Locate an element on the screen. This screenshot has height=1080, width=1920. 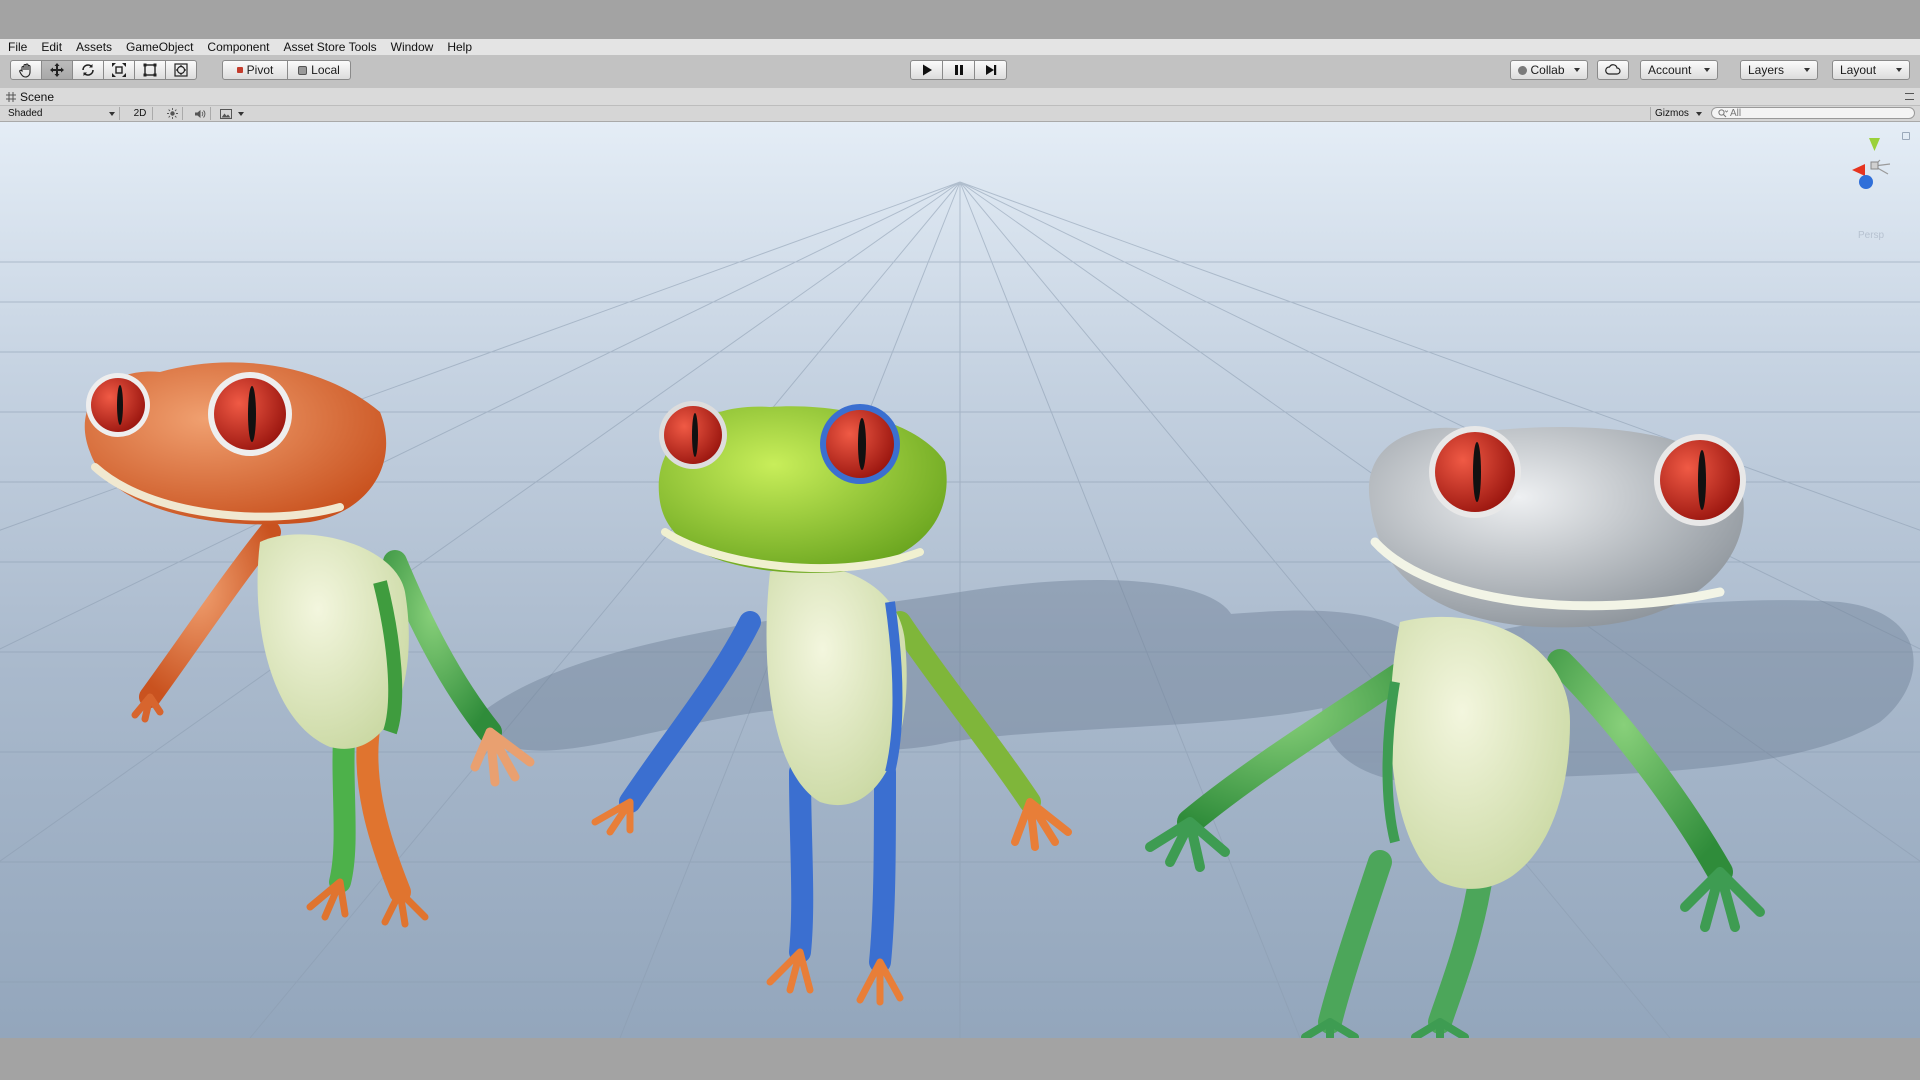
step-icon is located at coordinates (990, 70).